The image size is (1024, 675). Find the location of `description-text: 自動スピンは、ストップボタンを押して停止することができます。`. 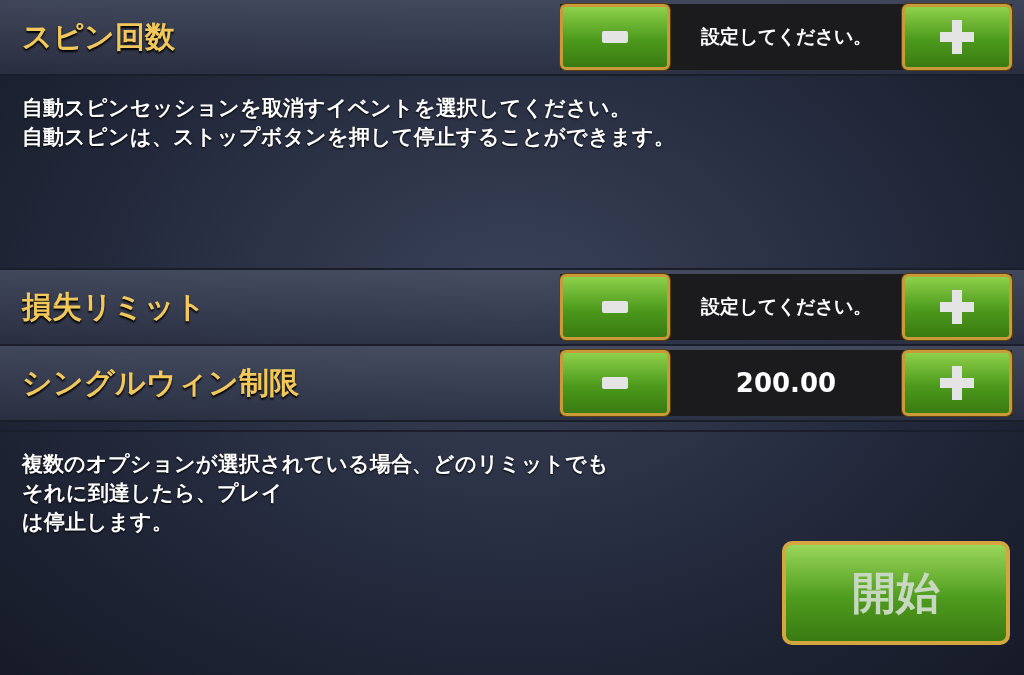

description-text: 自動スピンは、ストップボタンを押して停止することができます。 is located at coordinates (349, 137).